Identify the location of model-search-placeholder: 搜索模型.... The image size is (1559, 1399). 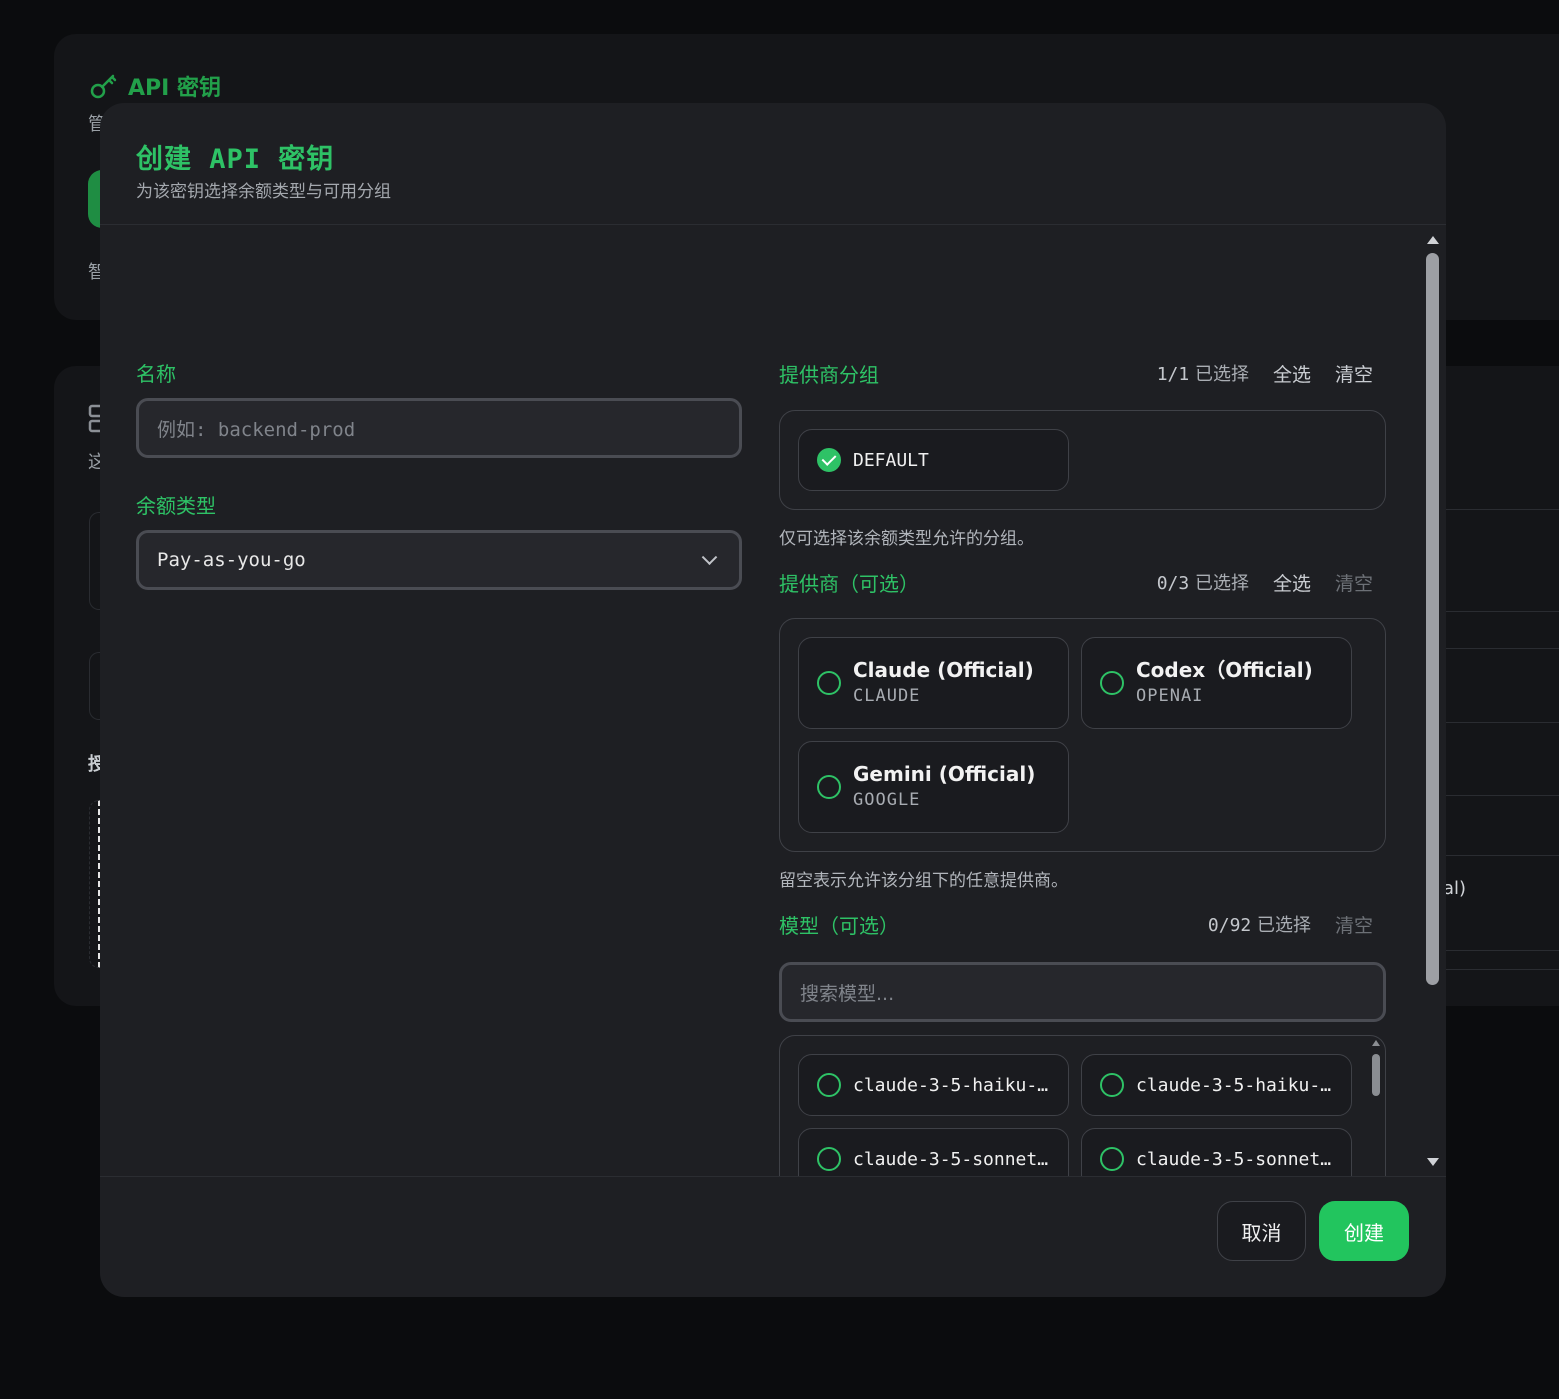
(847, 993).